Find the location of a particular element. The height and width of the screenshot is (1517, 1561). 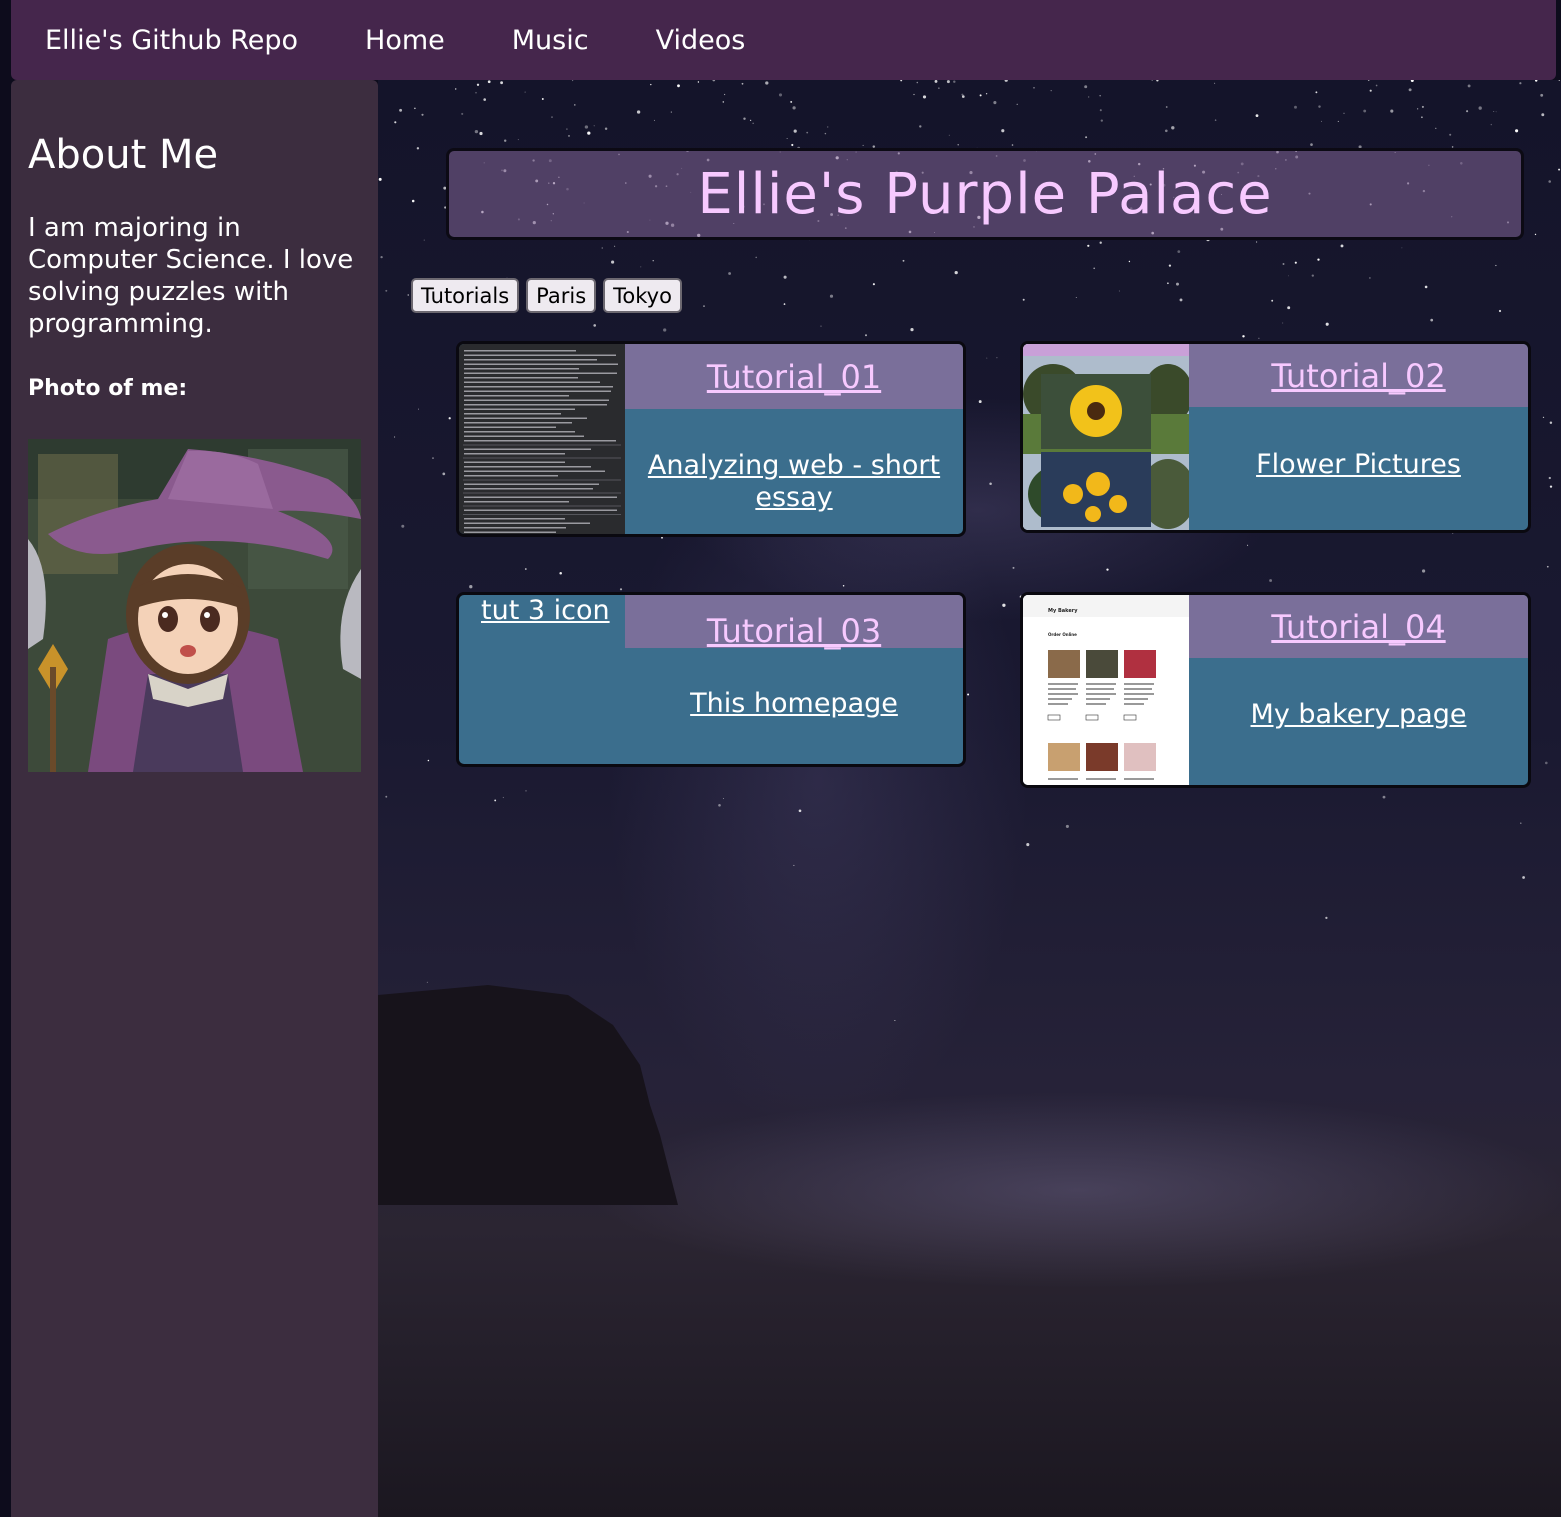

site-banner: Ellie's Purple Palace is located at coordinates (985, 194).